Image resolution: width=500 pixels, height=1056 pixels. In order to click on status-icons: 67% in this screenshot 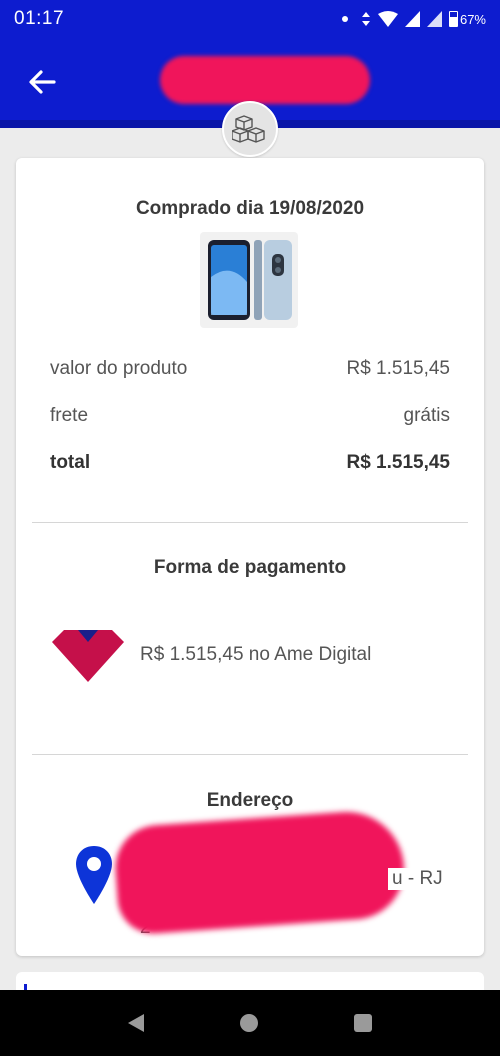, I will do `click(413, 19)`.